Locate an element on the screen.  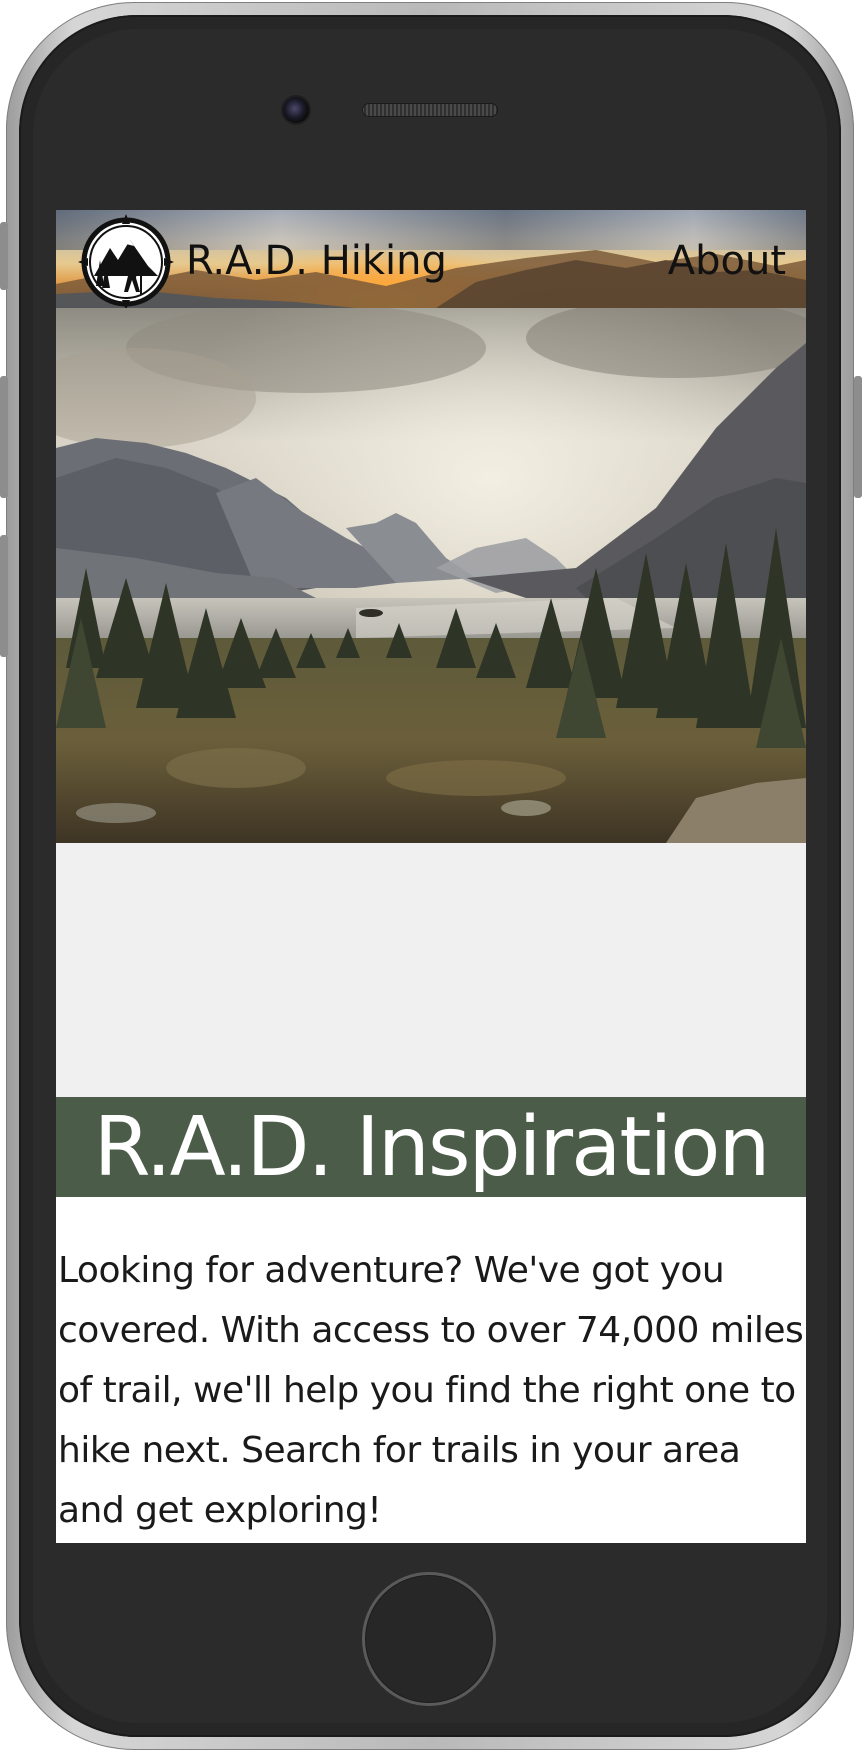
brand-title: R.A.D. Hiking is located at coordinates (316, 261).